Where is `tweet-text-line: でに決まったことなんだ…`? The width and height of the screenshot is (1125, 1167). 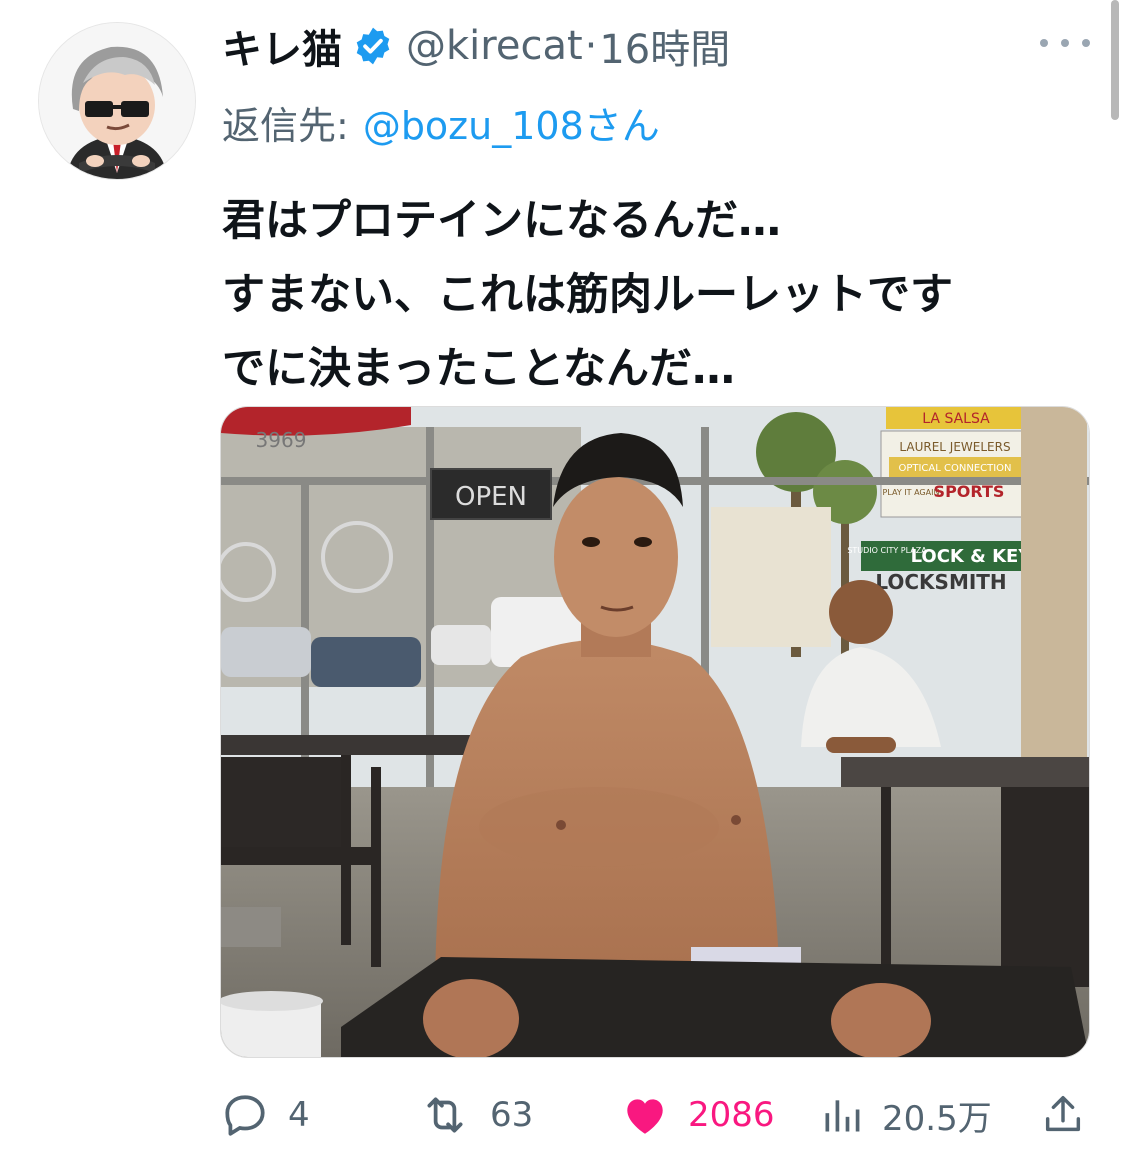
tweet-text-line: でに決まったことなんだ… is located at coordinates (478, 369).